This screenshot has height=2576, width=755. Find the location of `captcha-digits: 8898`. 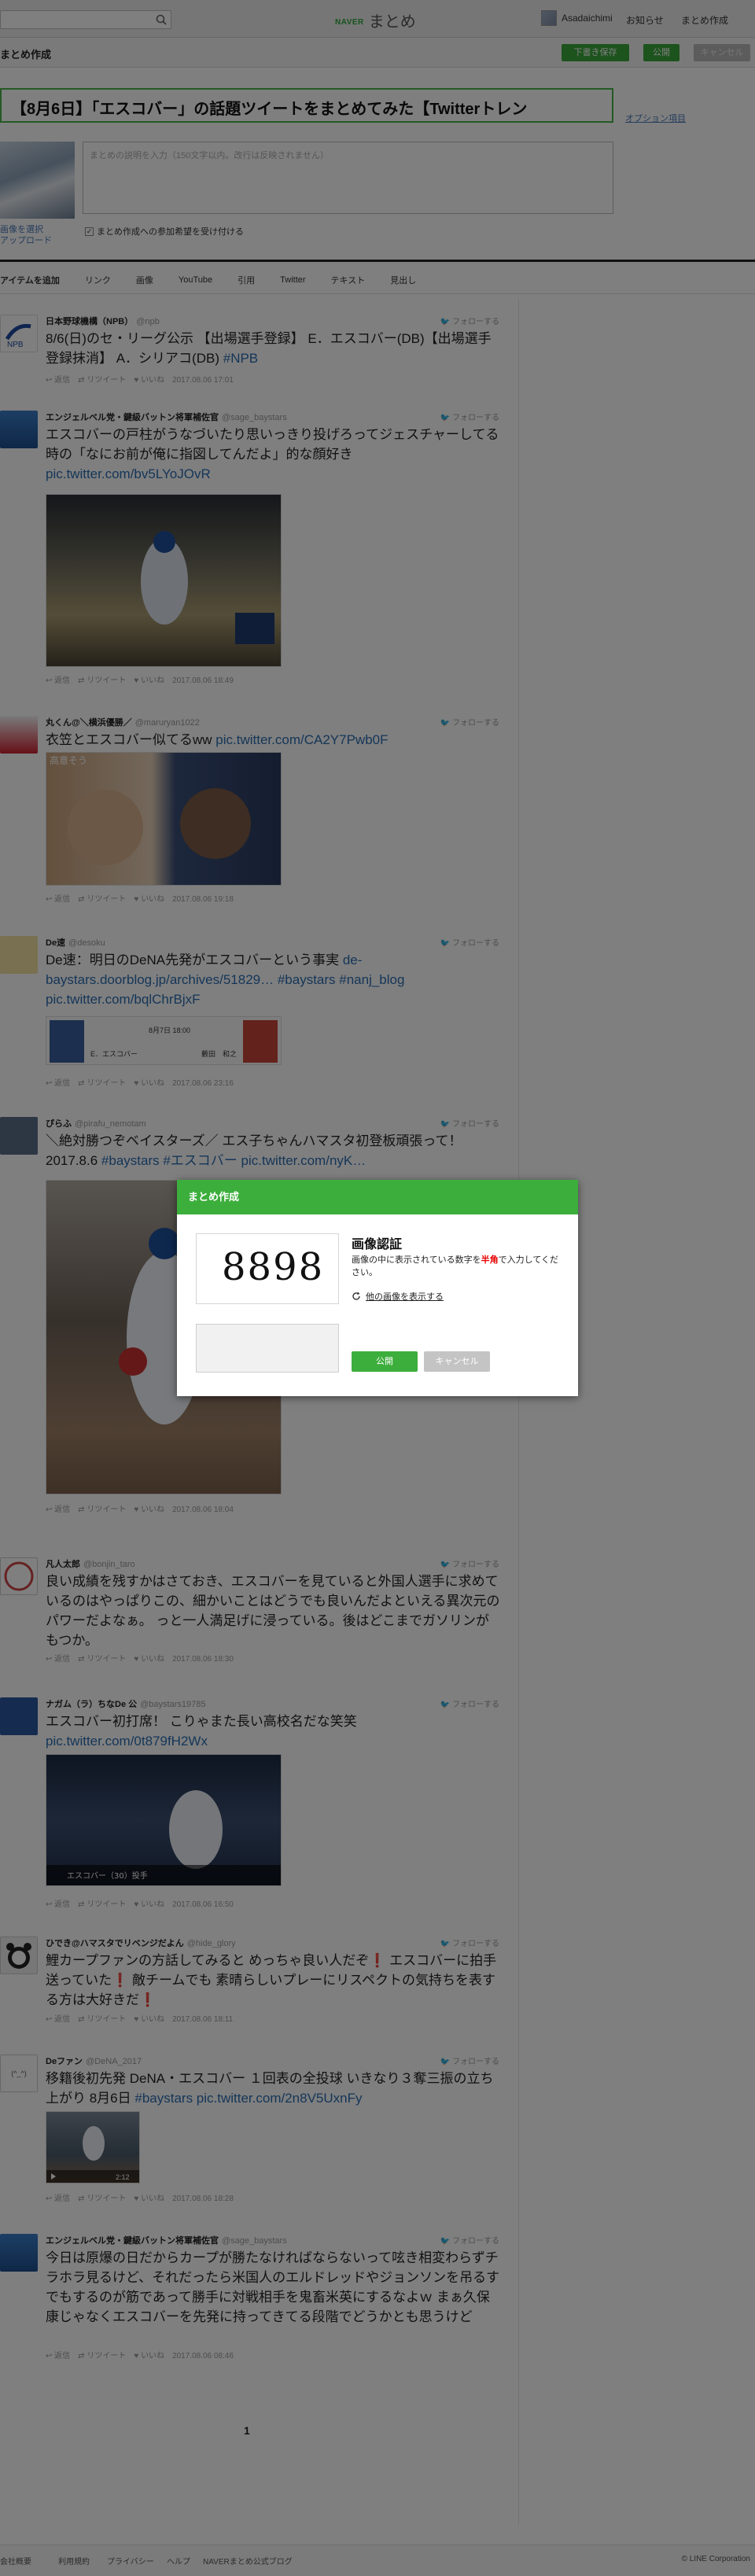

captcha-digits: 8898 is located at coordinates (273, 1267).